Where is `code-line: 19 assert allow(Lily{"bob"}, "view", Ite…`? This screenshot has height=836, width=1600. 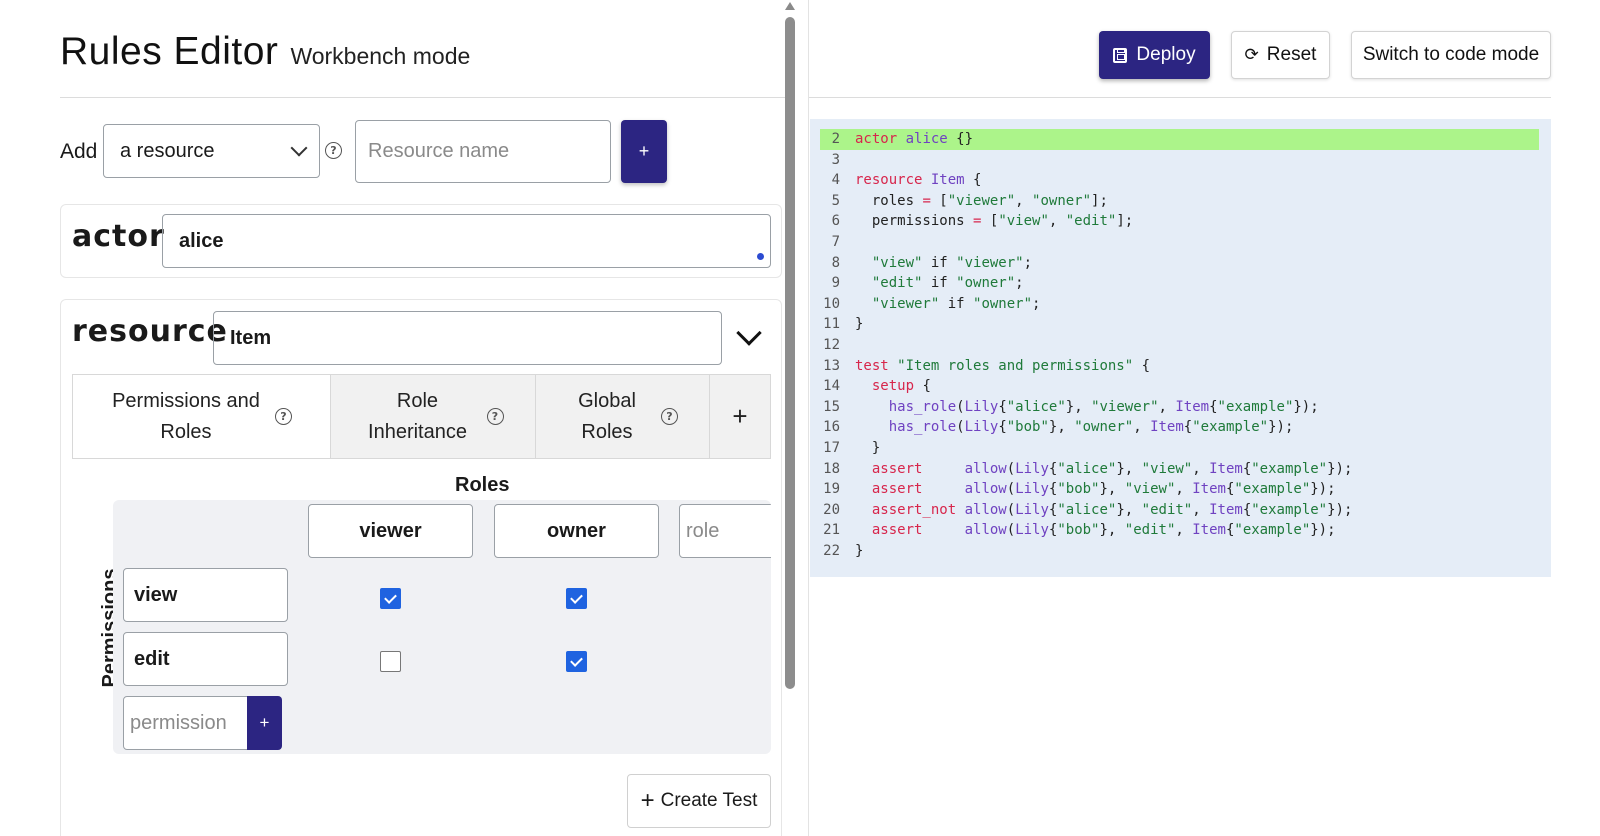
code-line: 19 assert allow(Lily{"bob"}, "view", Ite… is located at coordinates (1180, 489).